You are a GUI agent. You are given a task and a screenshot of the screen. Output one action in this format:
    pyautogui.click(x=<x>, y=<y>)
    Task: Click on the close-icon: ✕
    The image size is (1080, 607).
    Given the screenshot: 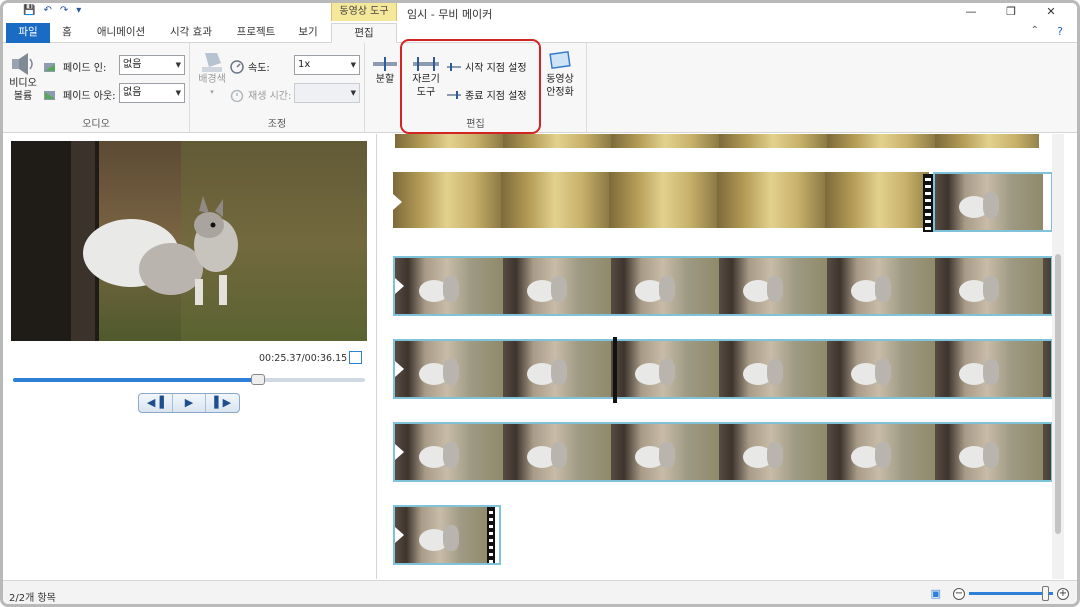 What is the action you would take?
    pyautogui.click(x=1051, y=12)
    